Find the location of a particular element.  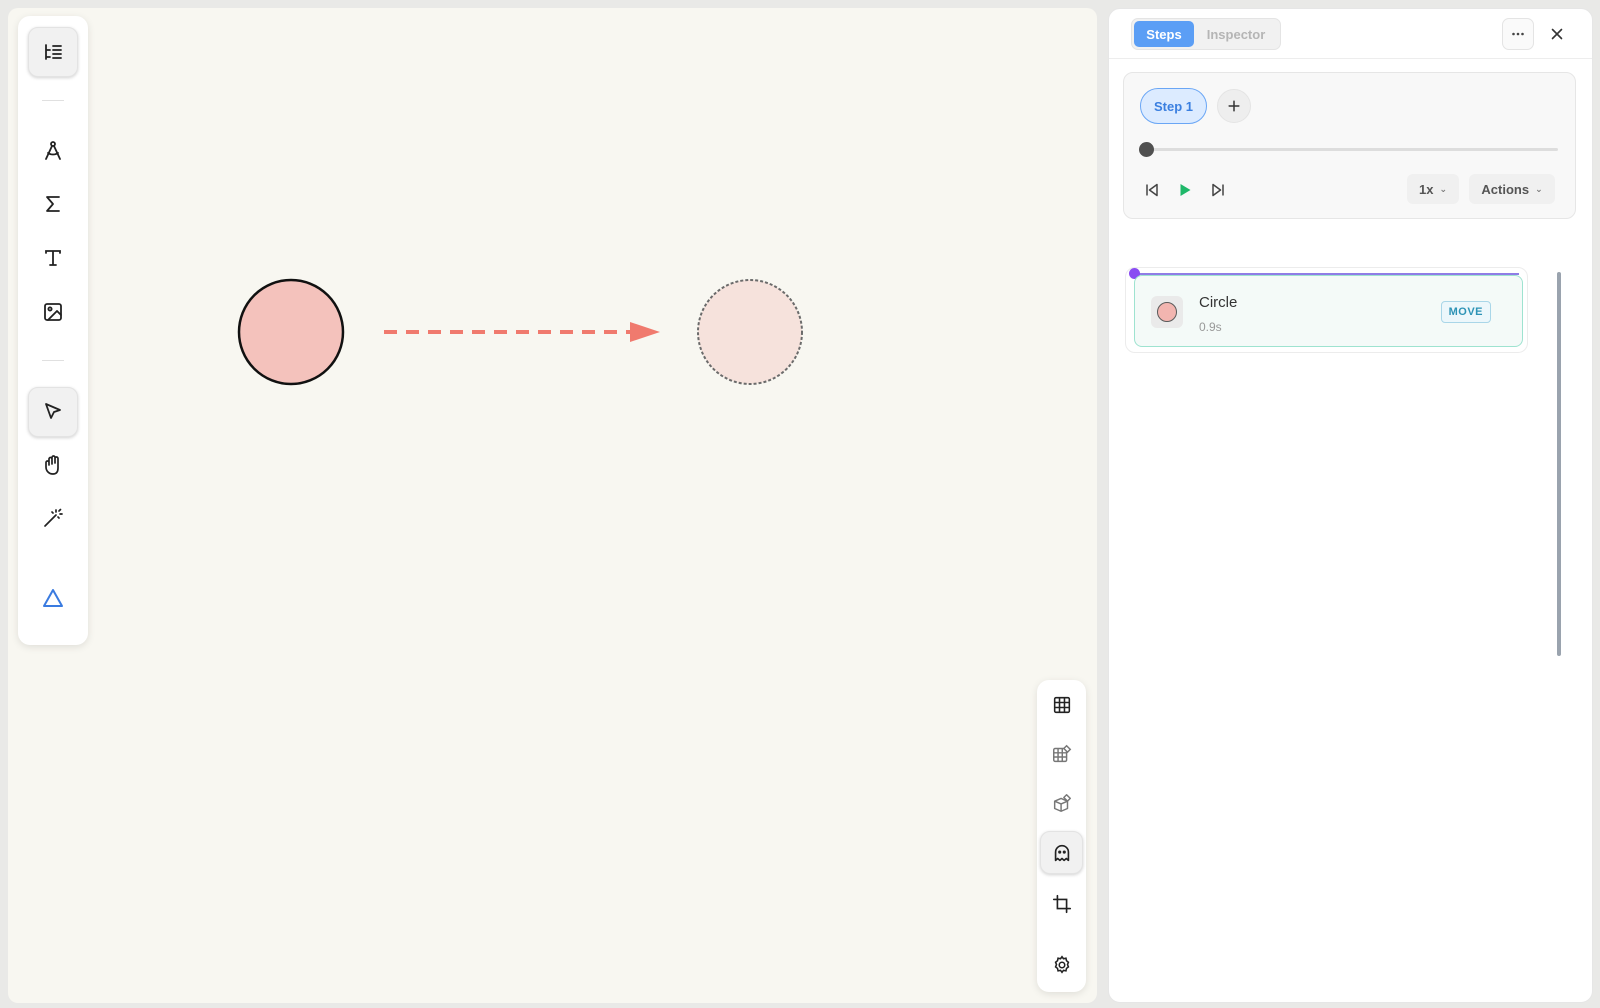

shape-tool-button is located at coordinates (53, 598).